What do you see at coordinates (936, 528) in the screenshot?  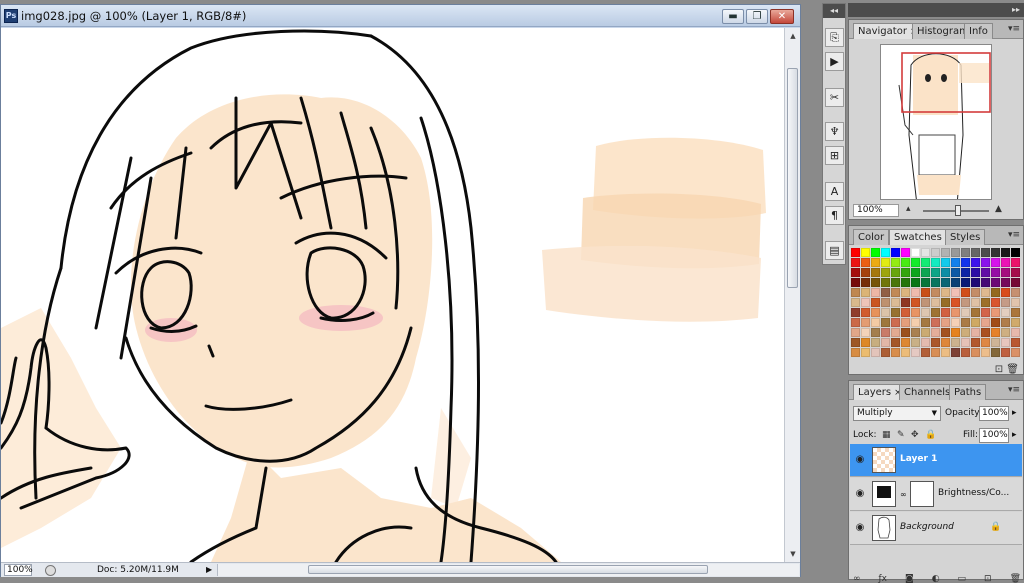 I see `layer-row-background: ◉ Background 🔒` at bounding box center [936, 528].